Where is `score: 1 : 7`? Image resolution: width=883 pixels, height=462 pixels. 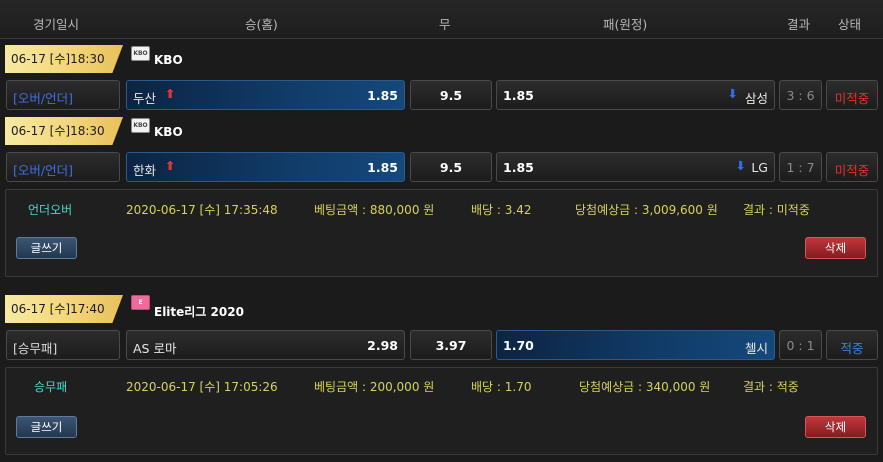
score: 1 : 7 is located at coordinates (800, 167).